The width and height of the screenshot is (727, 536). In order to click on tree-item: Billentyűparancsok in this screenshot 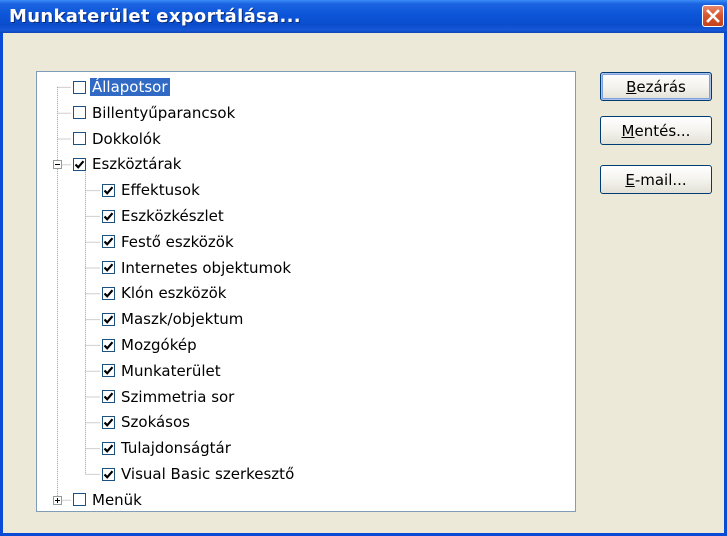, I will do `click(155, 113)`.